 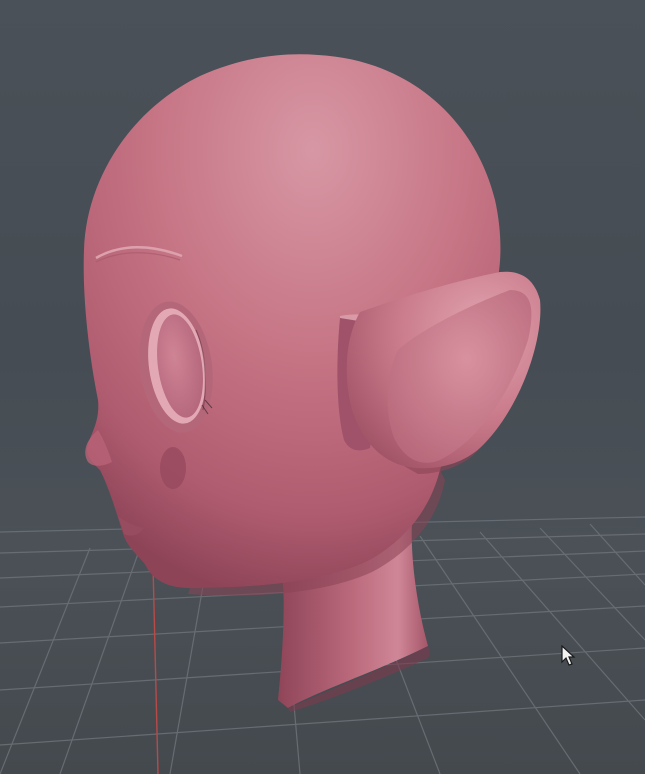 What do you see at coordinates (155, 669) in the screenshot?
I see `axis-line` at bounding box center [155, 669].